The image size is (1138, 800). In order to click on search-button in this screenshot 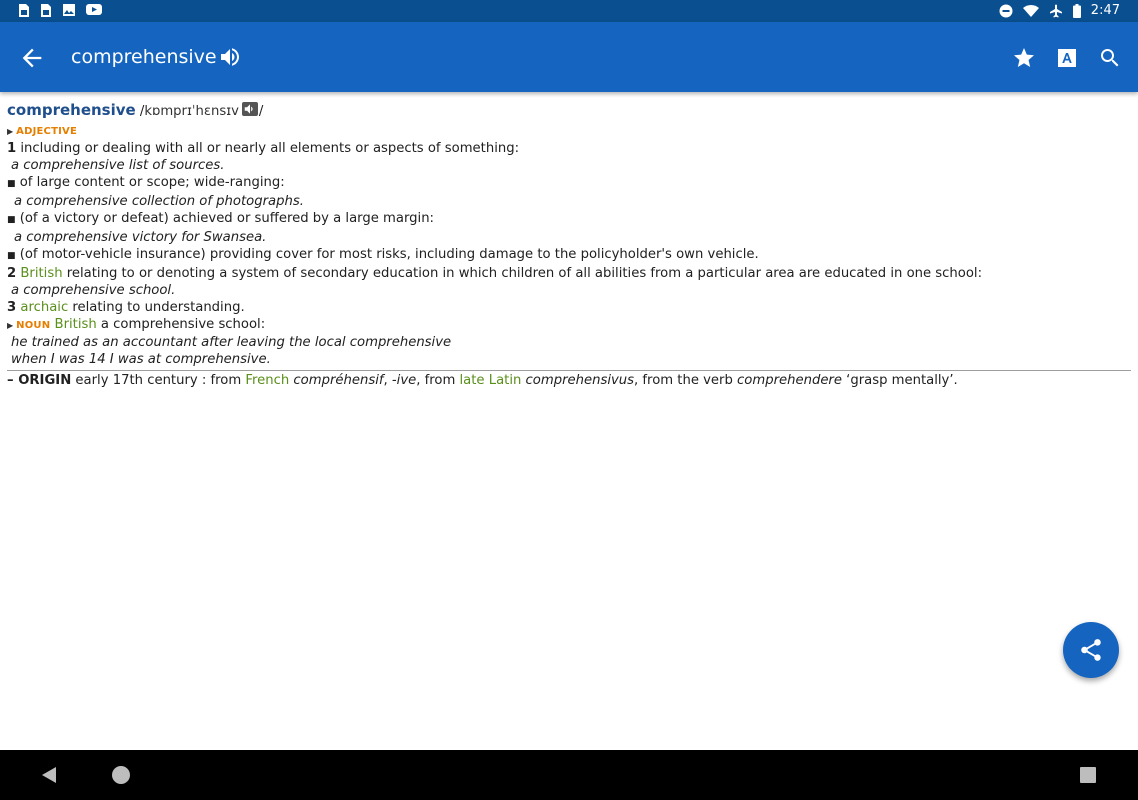, I will do `click(1110, 58)`.